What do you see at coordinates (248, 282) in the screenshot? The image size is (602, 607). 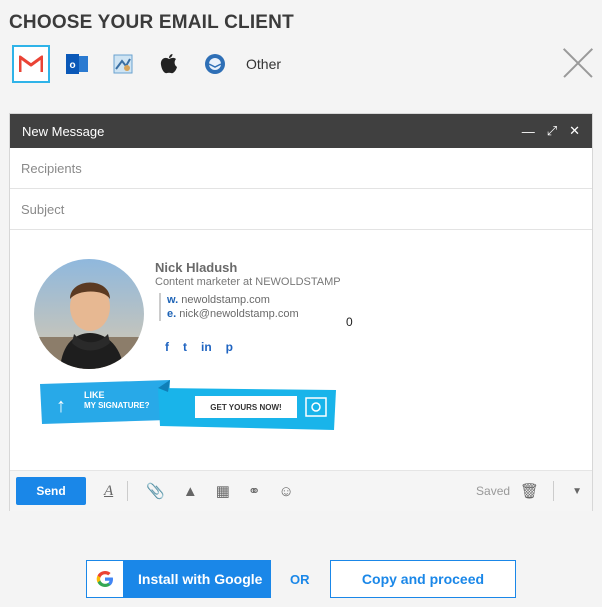 I see `signature-role: Content marketer at NEWOLDSTAMP` at bounding box center [248, 282].